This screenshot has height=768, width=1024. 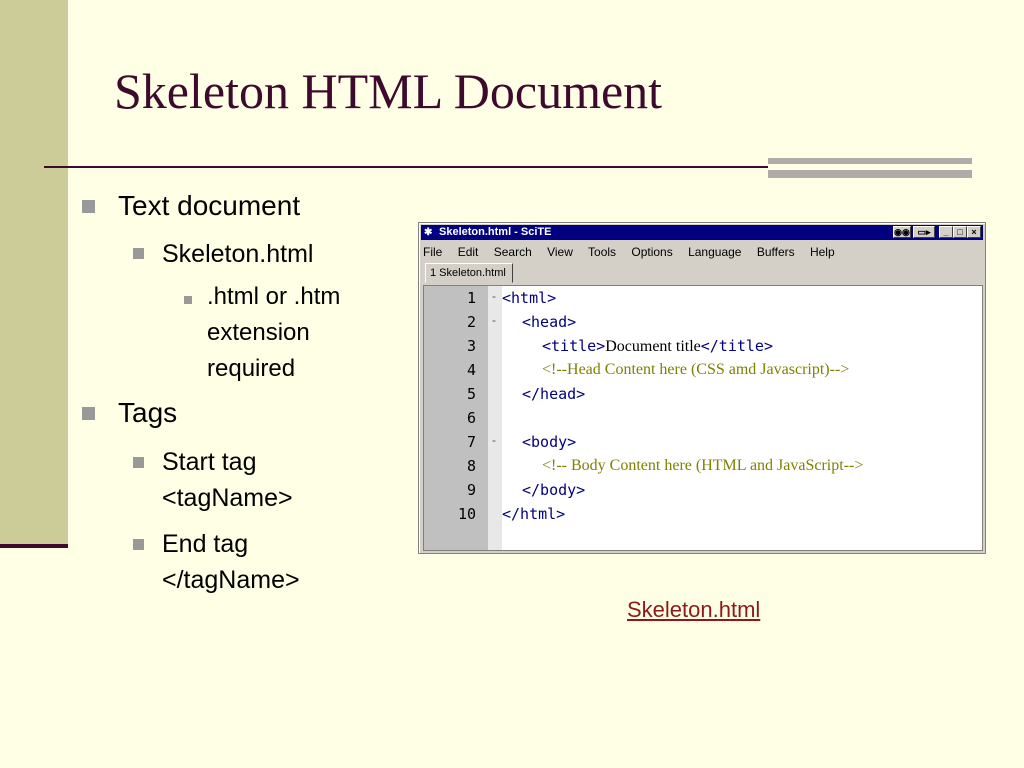 I want to click on bullet-skeleton-html: Skeleton.html, so click(x=238, y=254).